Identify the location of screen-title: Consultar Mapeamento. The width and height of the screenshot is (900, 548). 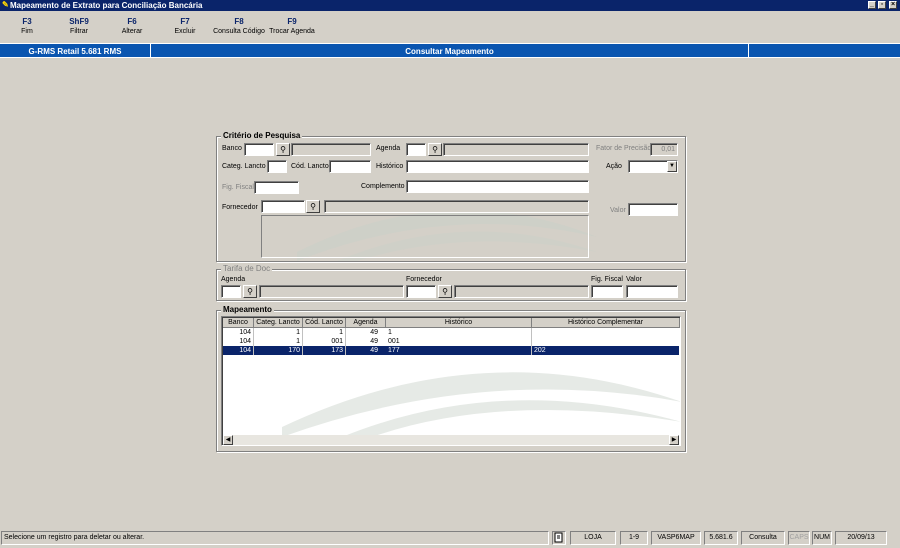
(449, 51).